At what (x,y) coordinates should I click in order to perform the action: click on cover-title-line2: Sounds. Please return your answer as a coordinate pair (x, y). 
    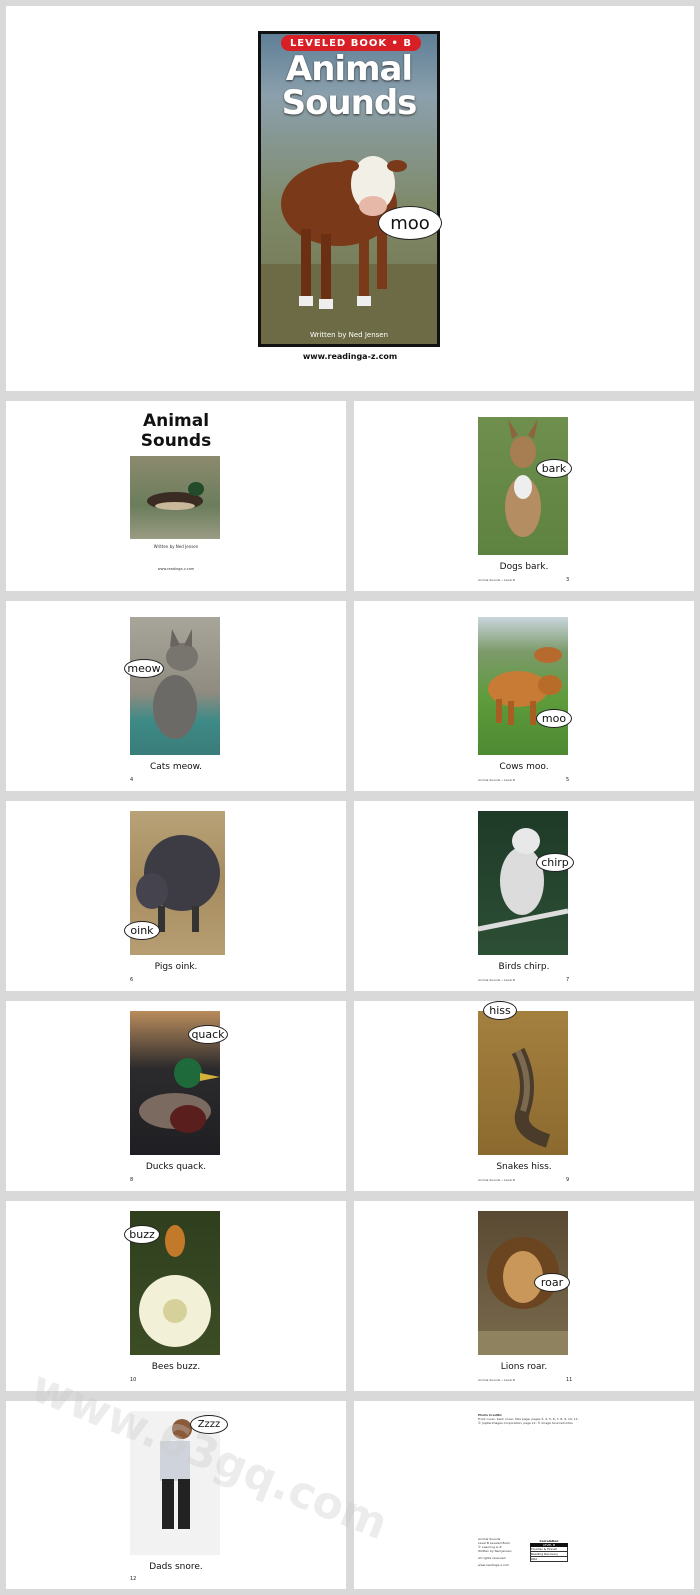
    Looking at the image, I should click on (349, 103).